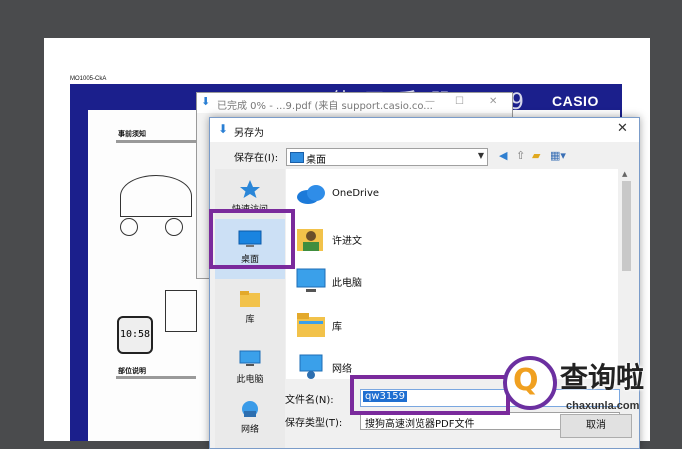 The image size is (682, 449). Describe the element at coordinates (536, 156) in the screenshot. I see `new-folder-icon: ▰` at that location.